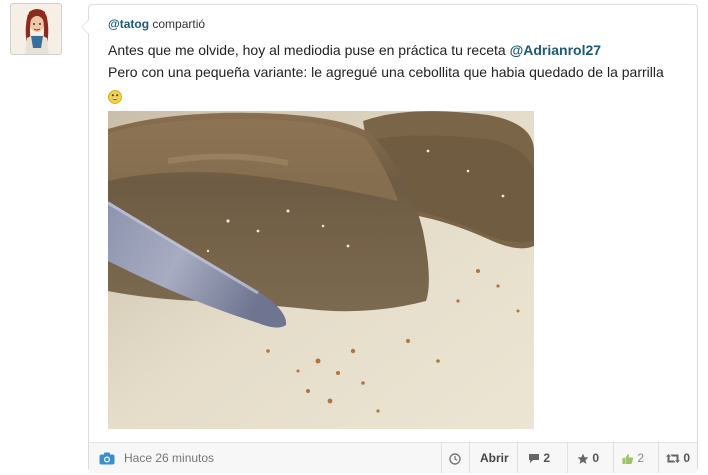 The image size is (708, 475). I want to click on star-icon, so click(583, 458).